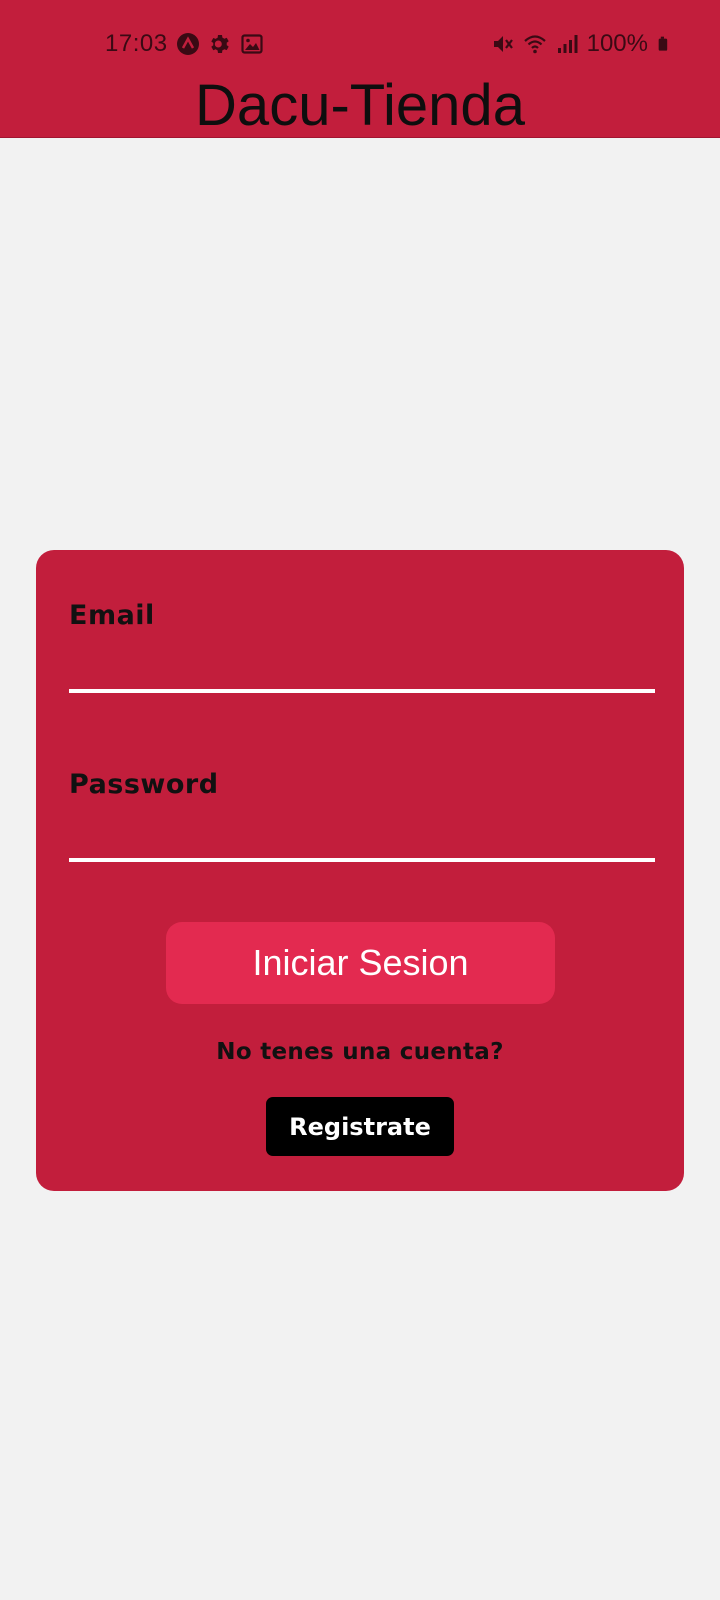 This screenshot has height=1600, width=720. Describe the element at coordinates (187, 44) in the screenshot. I see `app-a-icon` at that location.